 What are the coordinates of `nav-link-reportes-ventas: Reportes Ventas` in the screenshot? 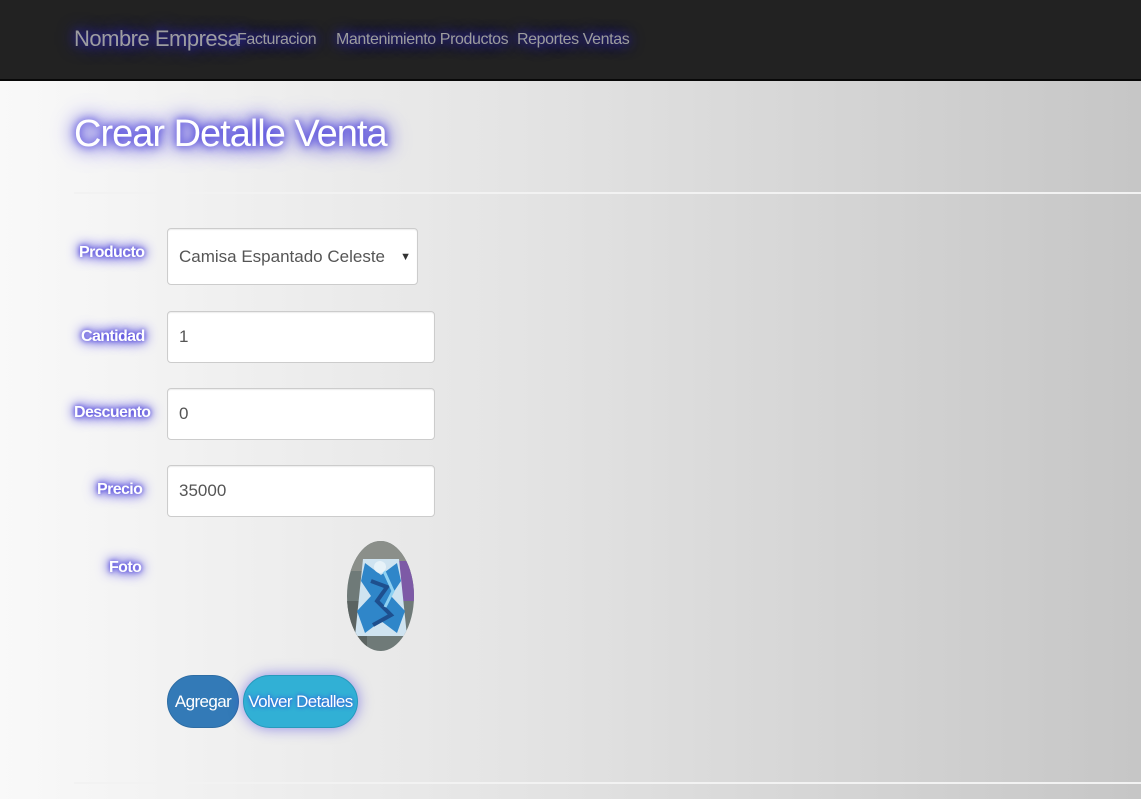 It's located at (573, 40).